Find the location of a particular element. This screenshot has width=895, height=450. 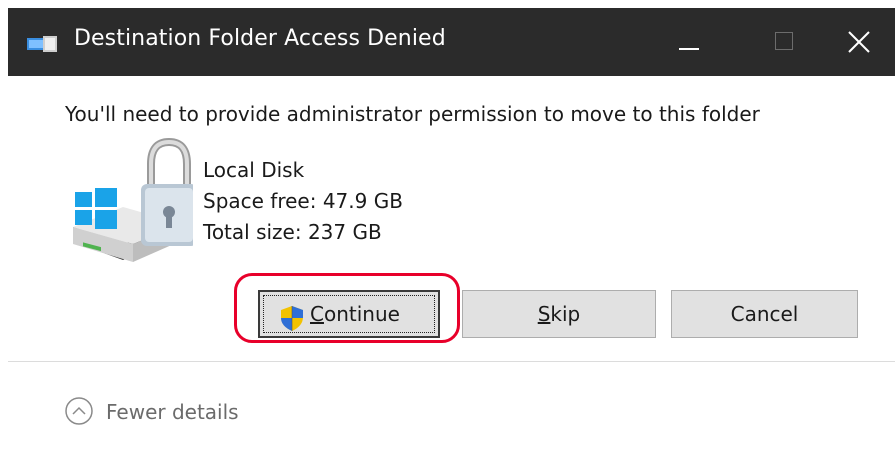

skip-button-label: Skip is located at coordinates (559, 314).